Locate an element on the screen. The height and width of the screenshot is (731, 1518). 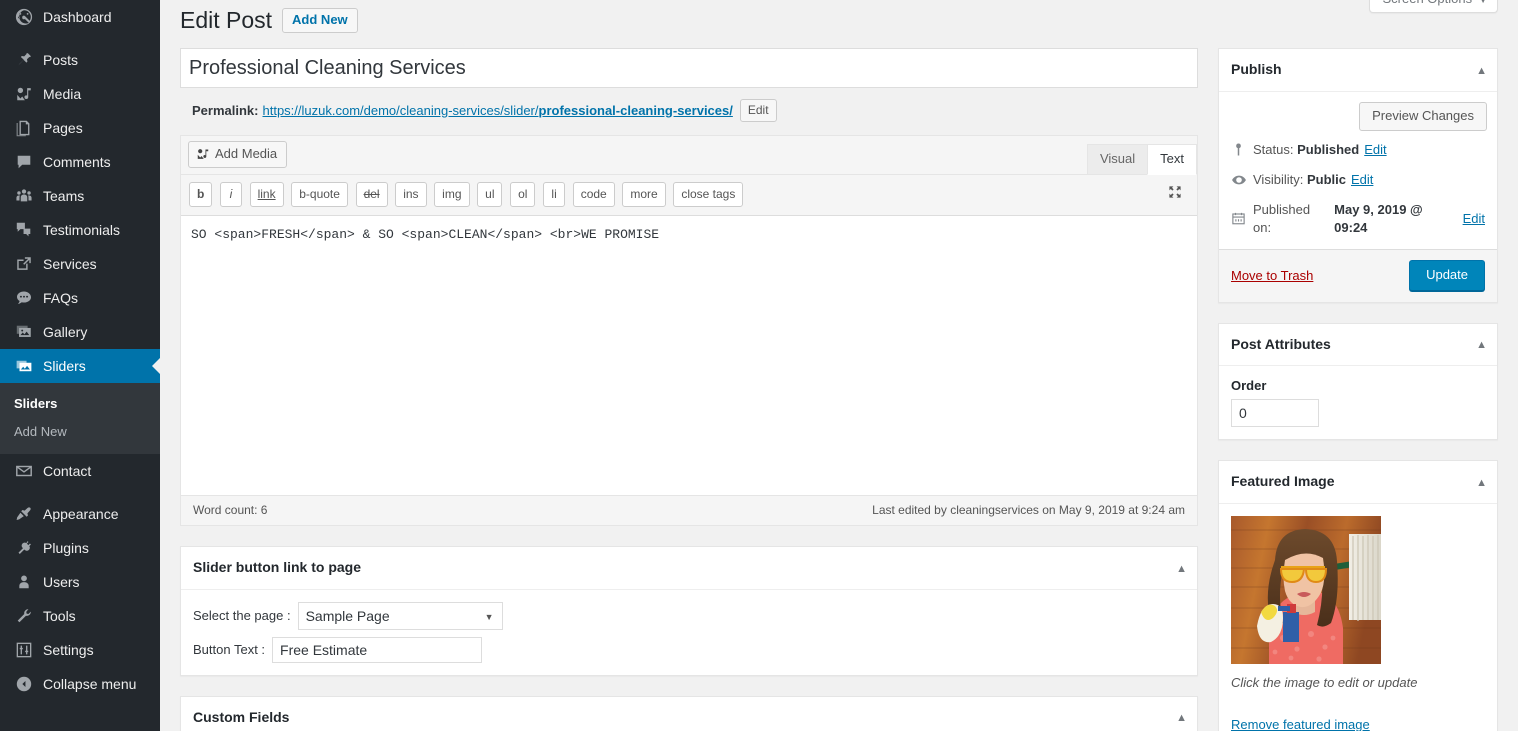
fullscreen-icon is located at coordinates (1175, 193).